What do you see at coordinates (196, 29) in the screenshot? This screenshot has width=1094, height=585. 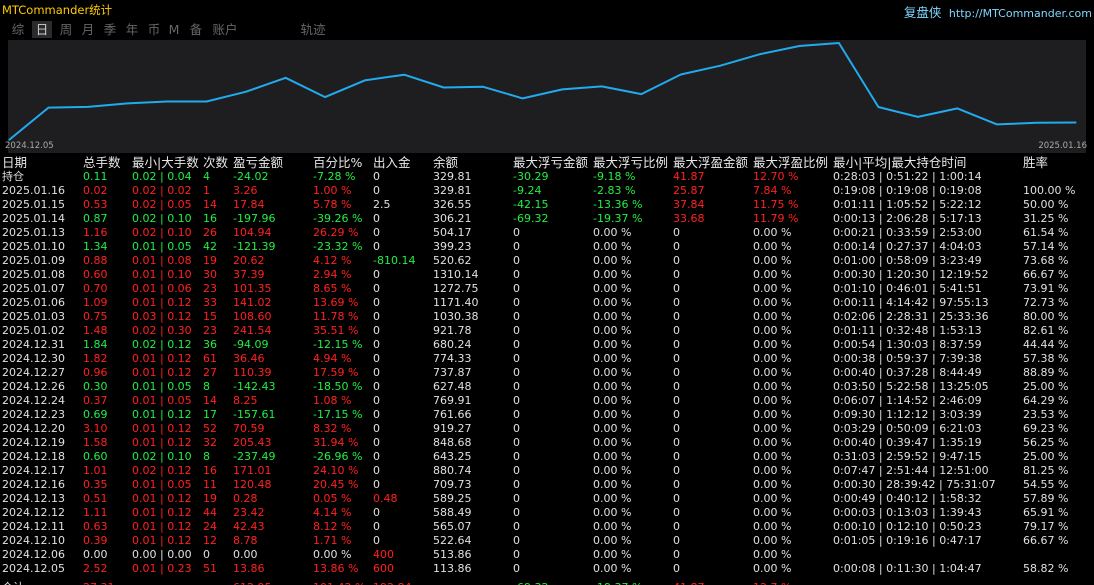 I see `tab-8: 备` at bounding box center [196, 29].